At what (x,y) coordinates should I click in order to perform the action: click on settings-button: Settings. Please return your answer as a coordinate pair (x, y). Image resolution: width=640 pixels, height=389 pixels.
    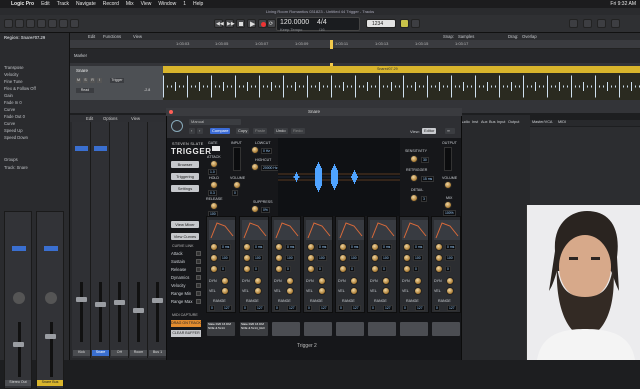
    Looking at the image, I should click on (185, 188).